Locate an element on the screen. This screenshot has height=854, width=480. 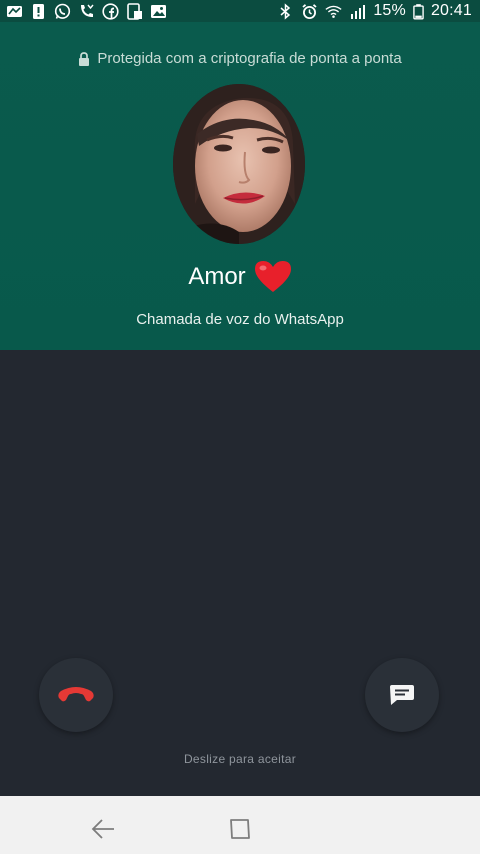
battery-icon is located at coordinates (418, 11).